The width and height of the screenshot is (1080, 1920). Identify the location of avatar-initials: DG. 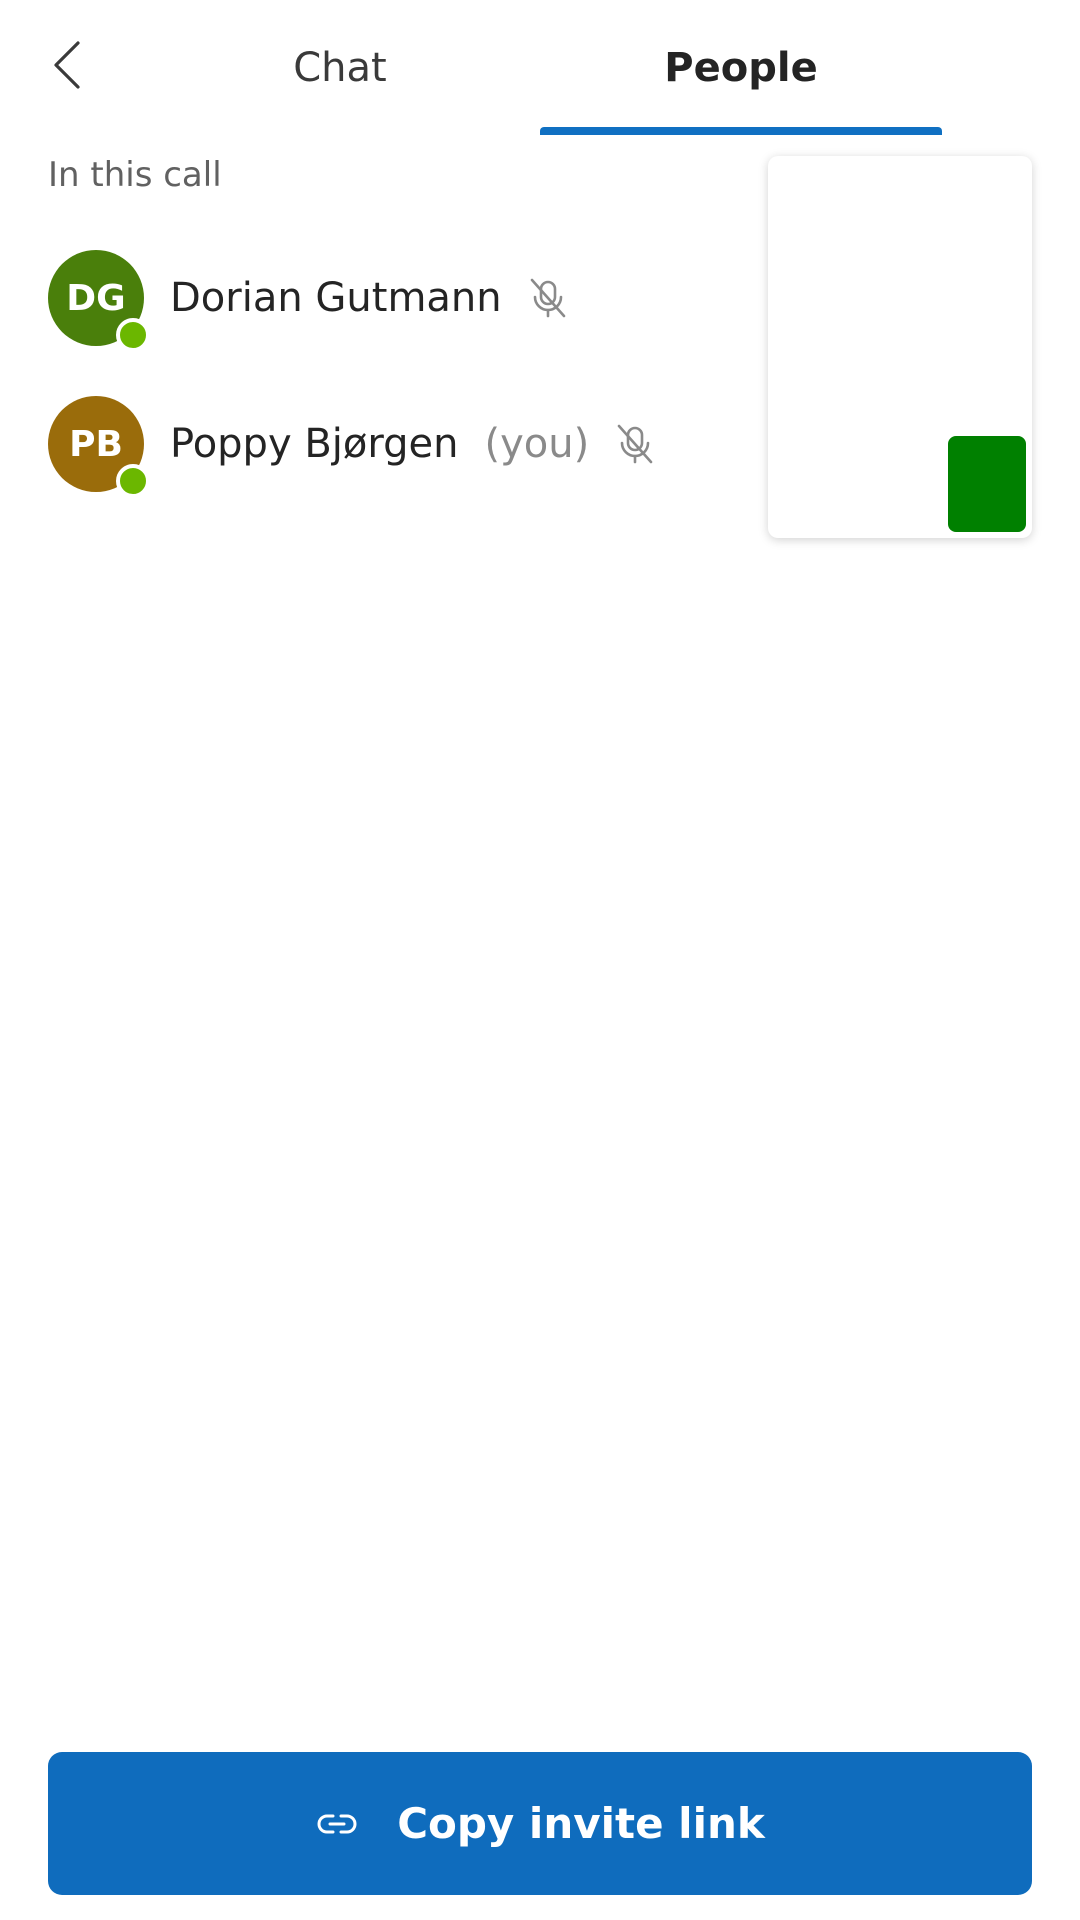
(96, 298).